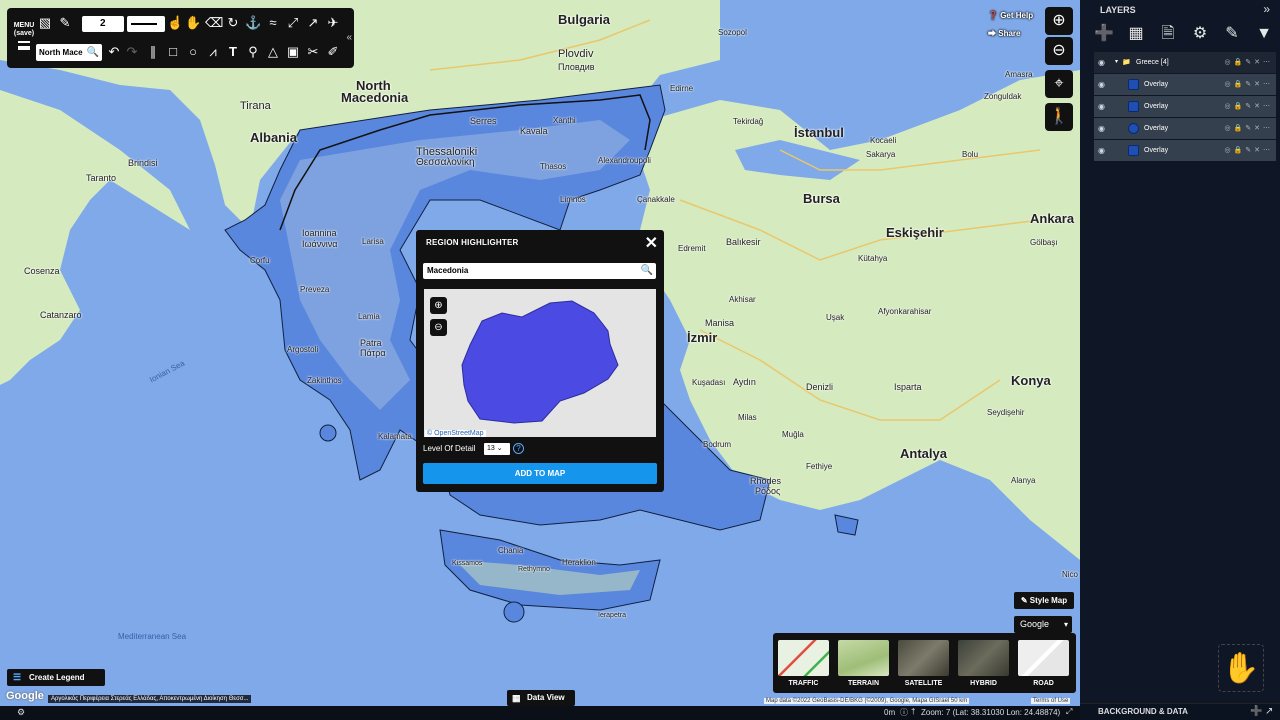 The width and height of the screenshot is (1280, 720). What do you see at coordinates (923, 658) in the screenshot?
I see `style-tile-satellite` at bounding box center [923, 658].